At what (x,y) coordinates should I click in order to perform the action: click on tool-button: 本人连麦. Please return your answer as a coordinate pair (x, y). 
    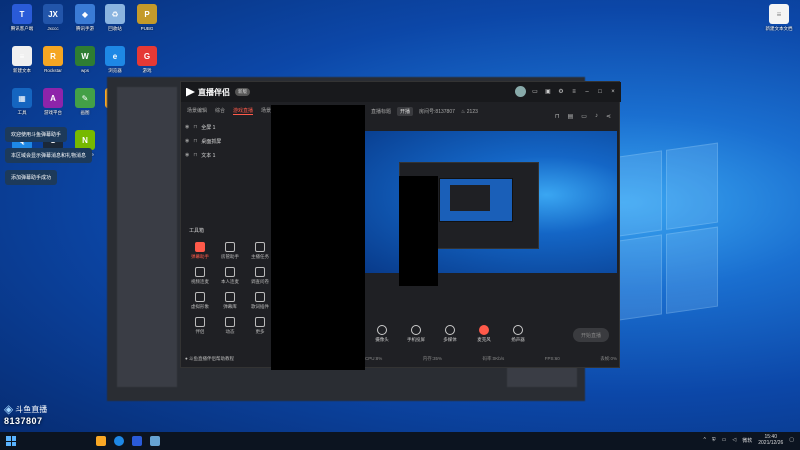
    Looking at the image, I should click on (230, 276).